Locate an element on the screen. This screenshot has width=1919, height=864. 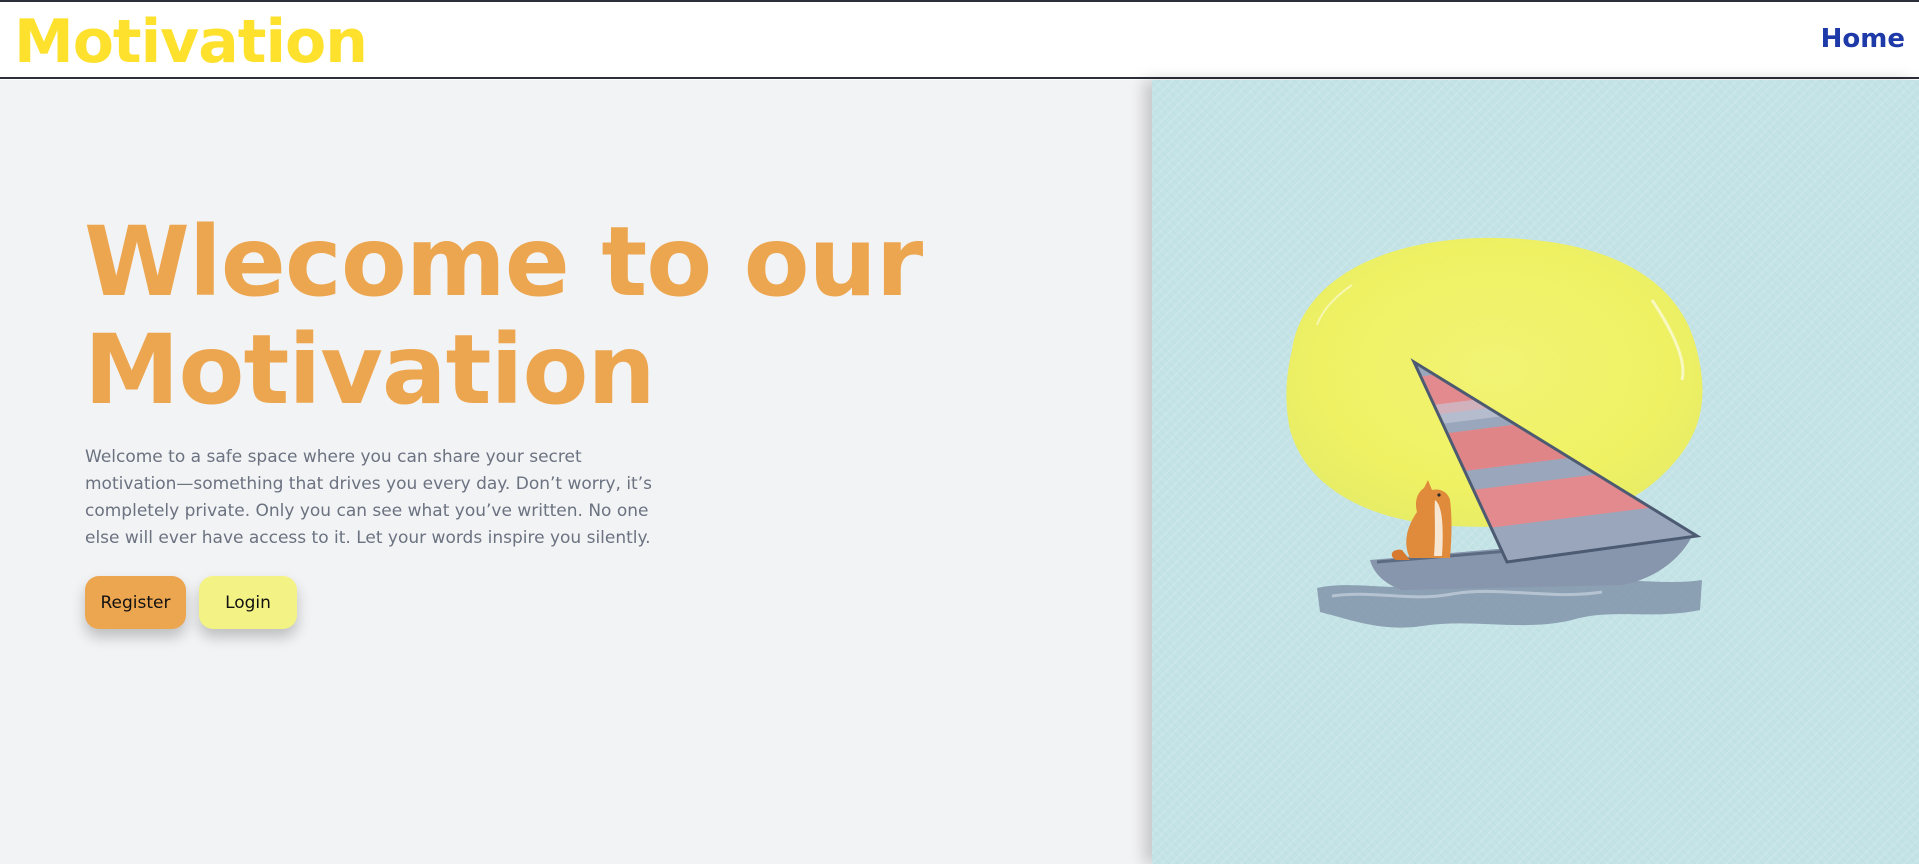
hero-title: Wlecome to our Motivation is located at coordinates (503, 316).